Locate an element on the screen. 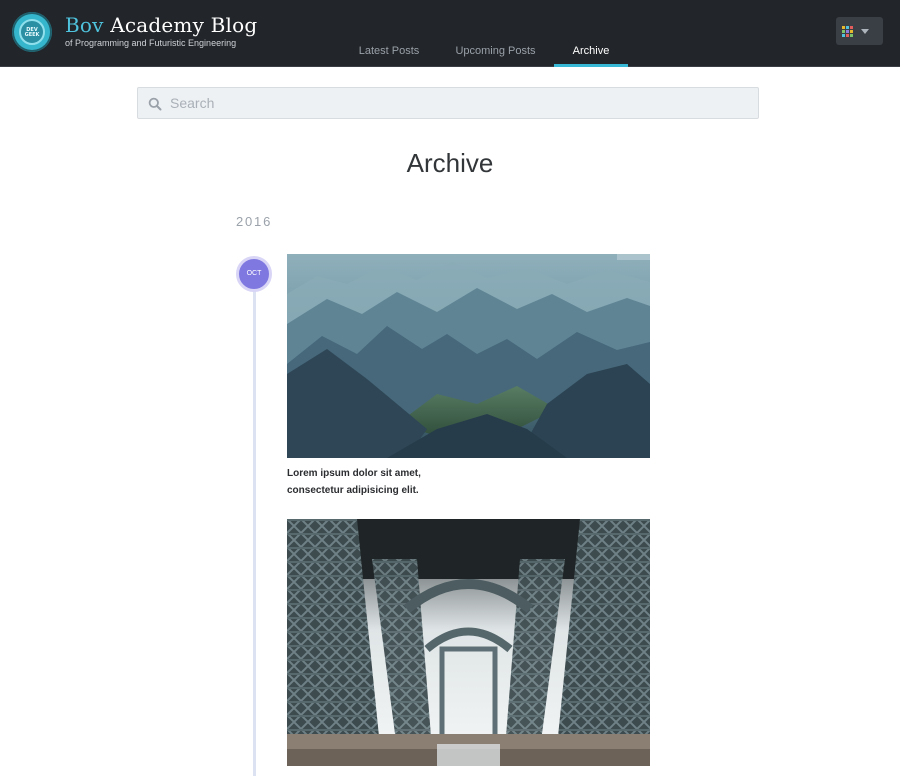  post-image-mountains is located at coordinates (468, 356).